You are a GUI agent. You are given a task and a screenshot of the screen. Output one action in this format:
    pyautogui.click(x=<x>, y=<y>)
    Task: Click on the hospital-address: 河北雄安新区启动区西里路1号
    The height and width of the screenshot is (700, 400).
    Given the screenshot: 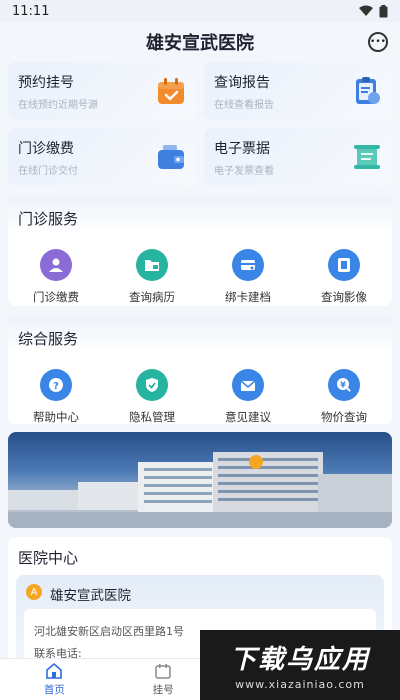 What is the action you would take?
    pyautogui.click(x=109, y=631)
    